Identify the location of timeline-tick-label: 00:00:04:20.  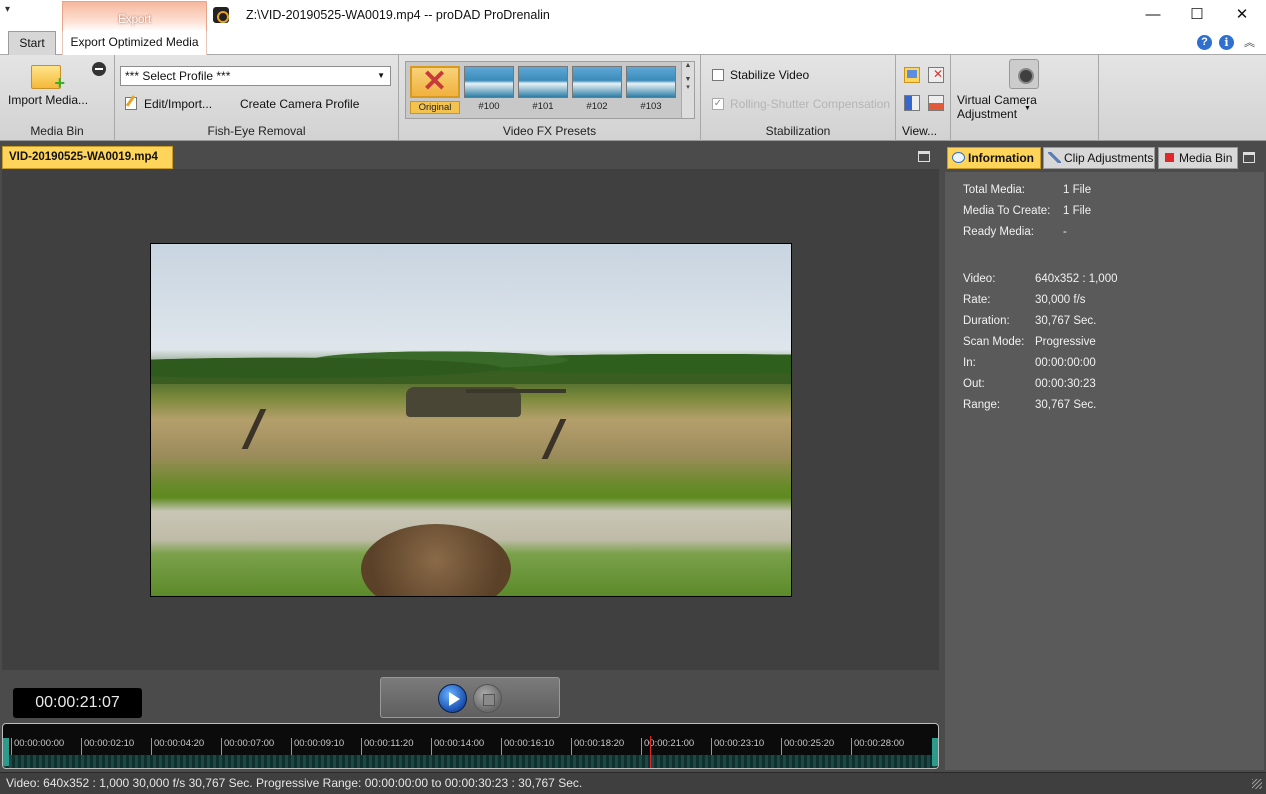
(177, 747).